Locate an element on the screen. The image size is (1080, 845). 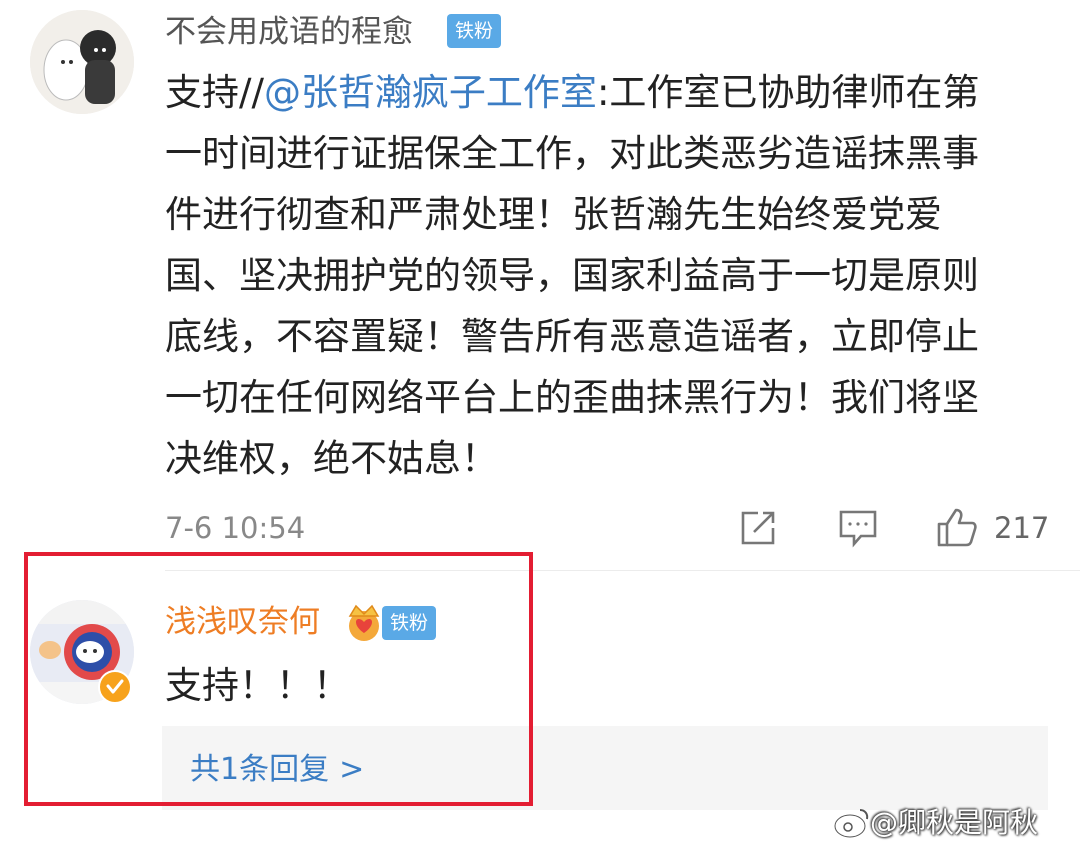
like-button is located at coordinates (957, 527).